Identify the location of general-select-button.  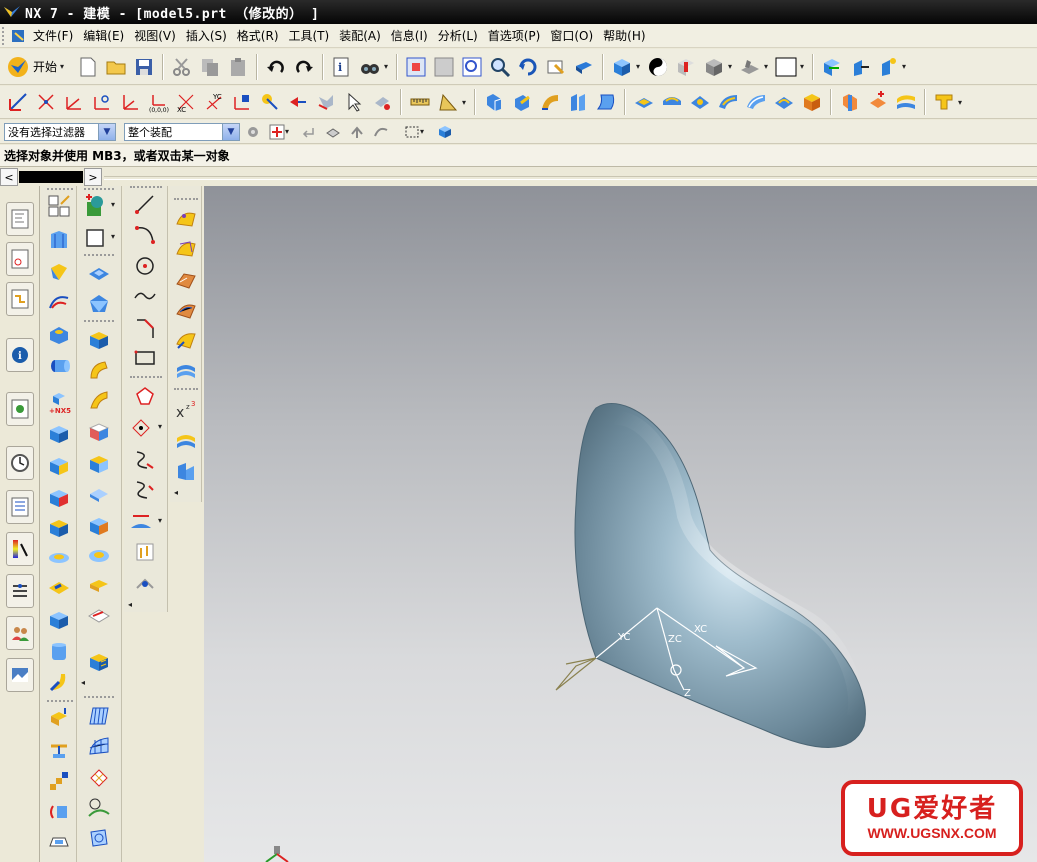
(253, 132).